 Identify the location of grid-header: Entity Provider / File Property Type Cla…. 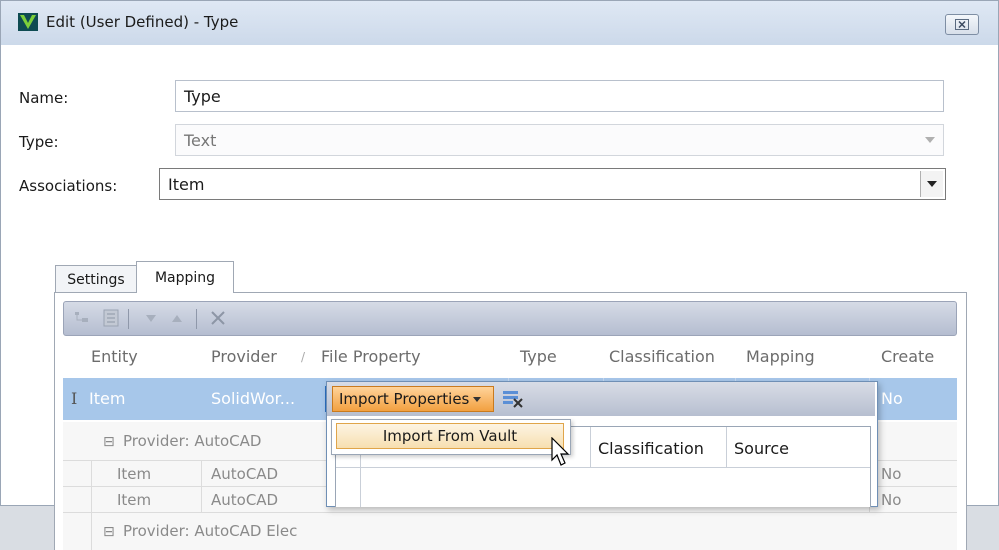
(510, 356).